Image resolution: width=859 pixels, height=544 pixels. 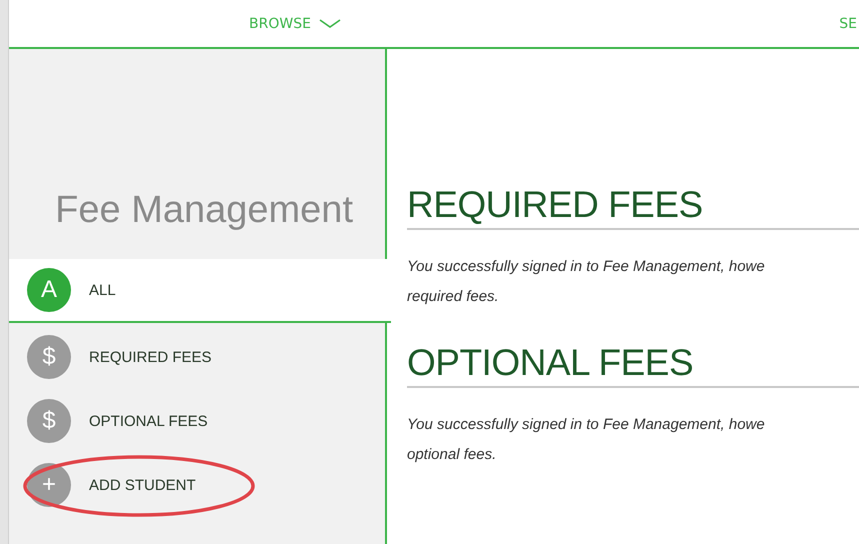 I want to click on sidebar-item: + ADD STUDENT, so click(x=197, y=485).